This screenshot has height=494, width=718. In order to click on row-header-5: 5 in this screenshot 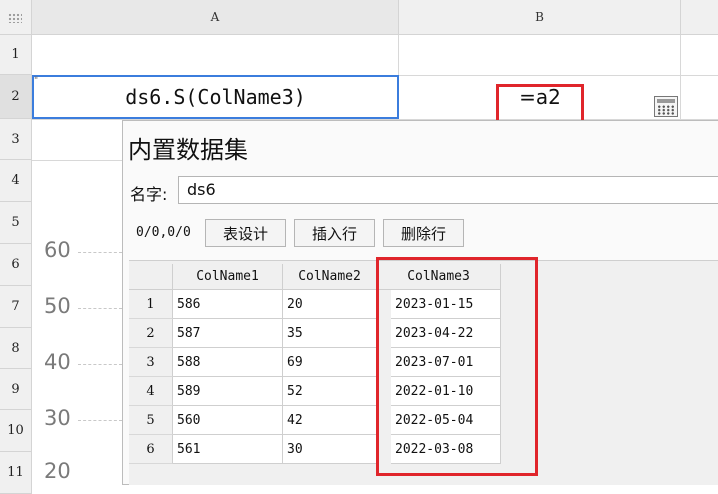, I will do `click(16, 223)`.